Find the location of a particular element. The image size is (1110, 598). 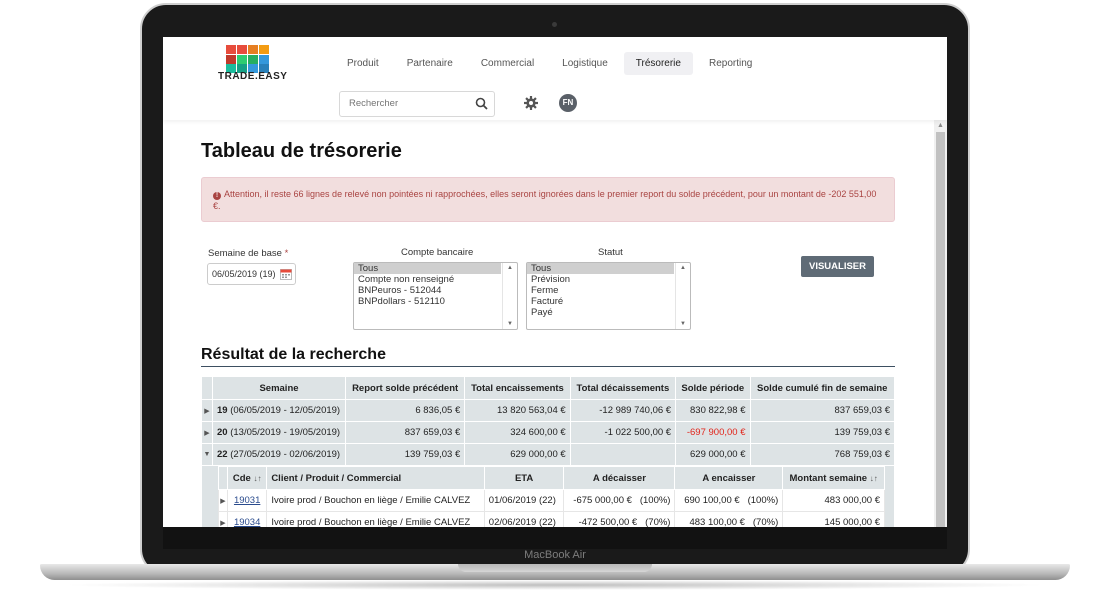

week-number: 20 is located at coordinates (222, 432).